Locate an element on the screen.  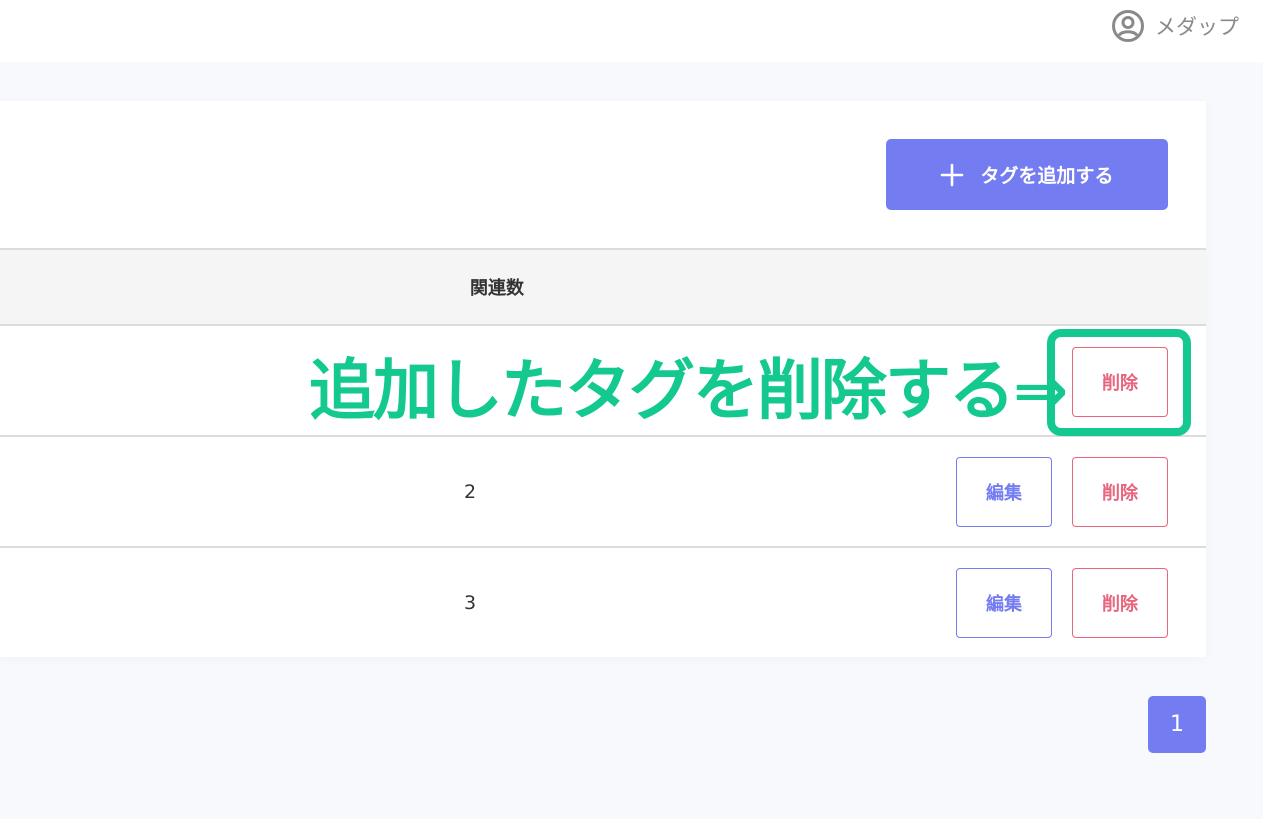
annotation-text: 追加したタグを削除する⇒ is located at coordinates (688, 390).